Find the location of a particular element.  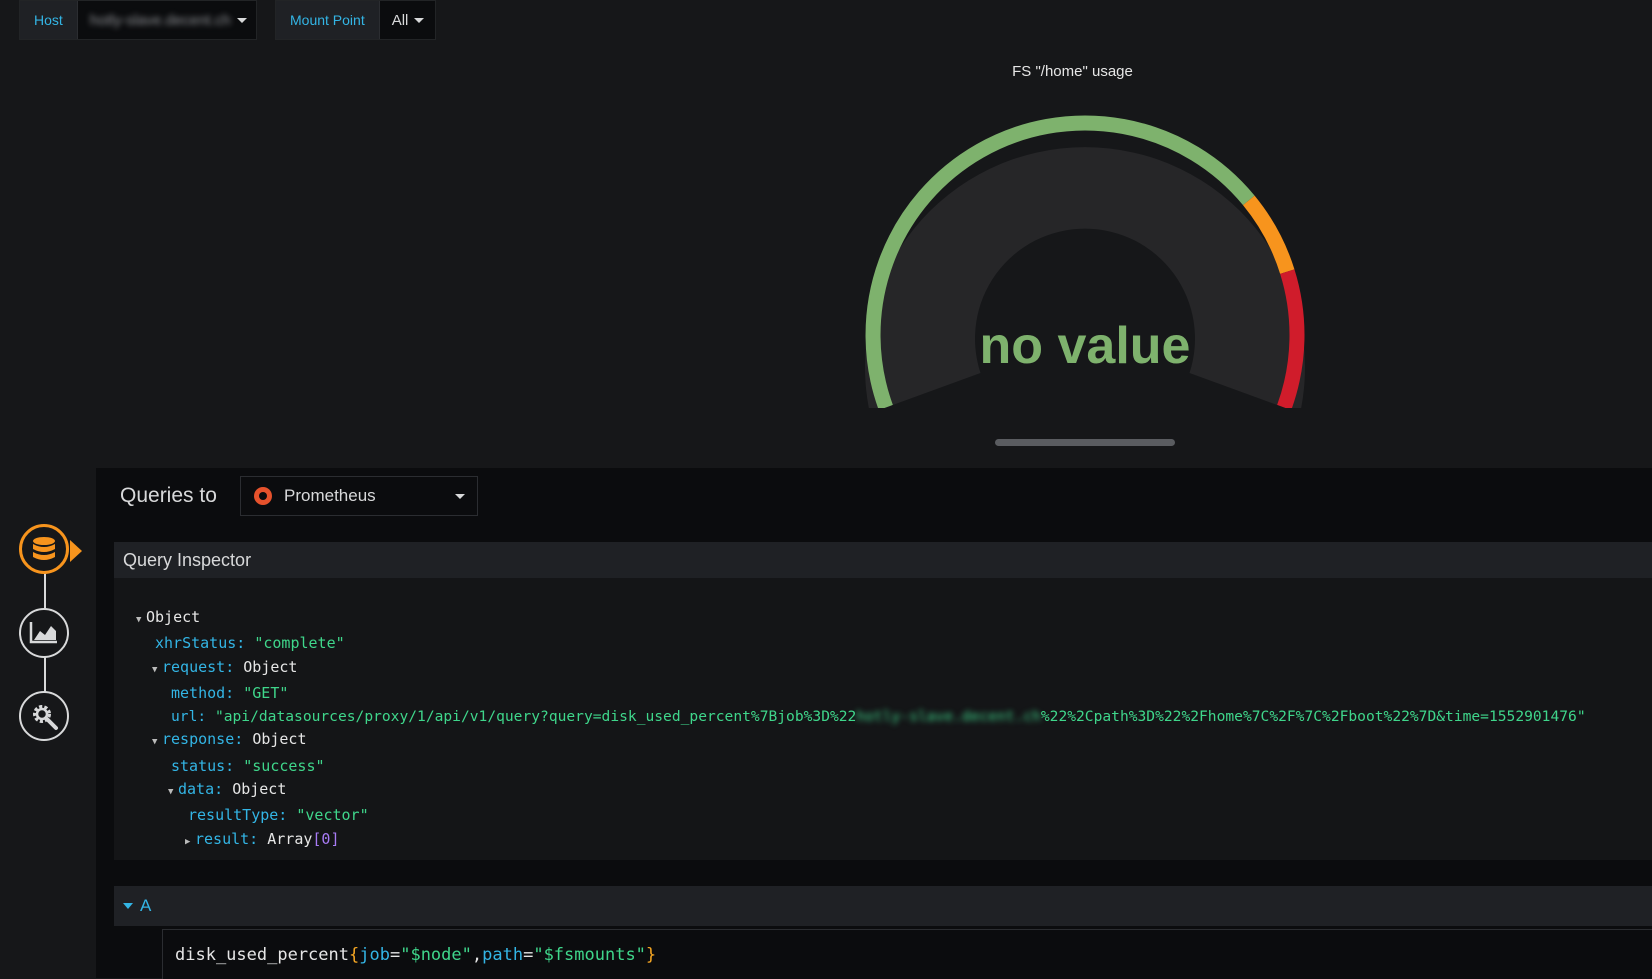

general-tab-button is located at coordinates (44, 716).